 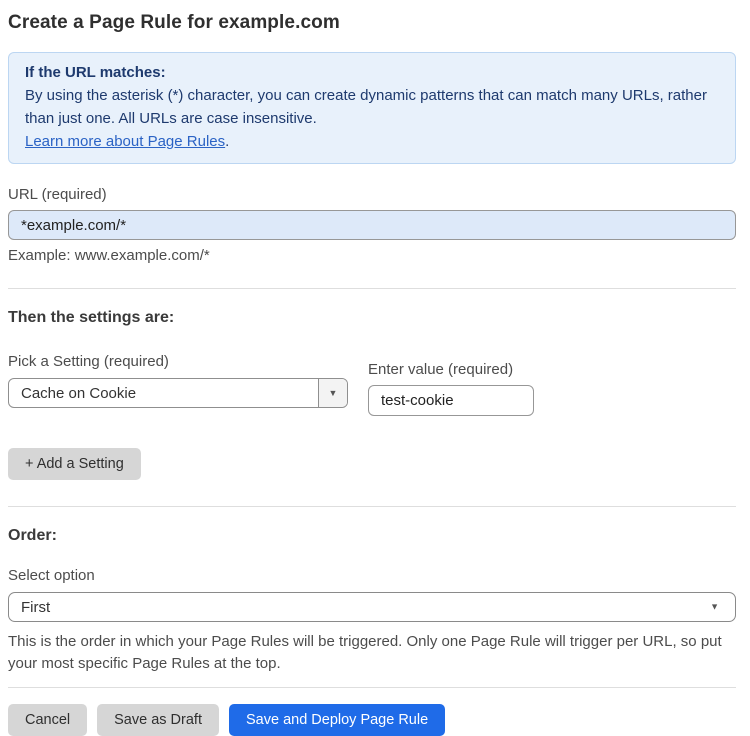 I want to click on info-box-link-line: Learn more about Page Rules., so click(x=372, y=141).